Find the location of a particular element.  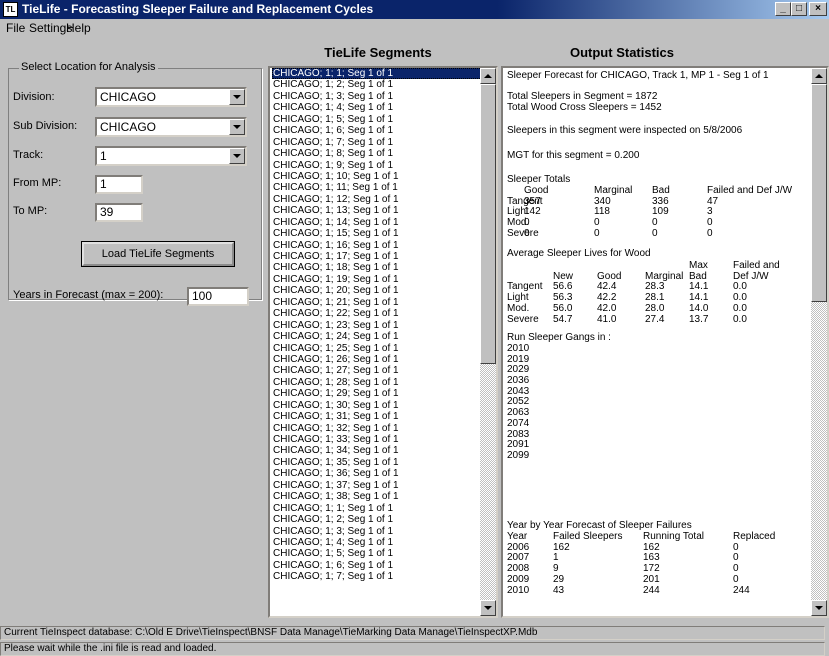

segment-list-item: CHICAGO; 1; 12; Seg 1 of 1 is located at coordinates (377, 199).